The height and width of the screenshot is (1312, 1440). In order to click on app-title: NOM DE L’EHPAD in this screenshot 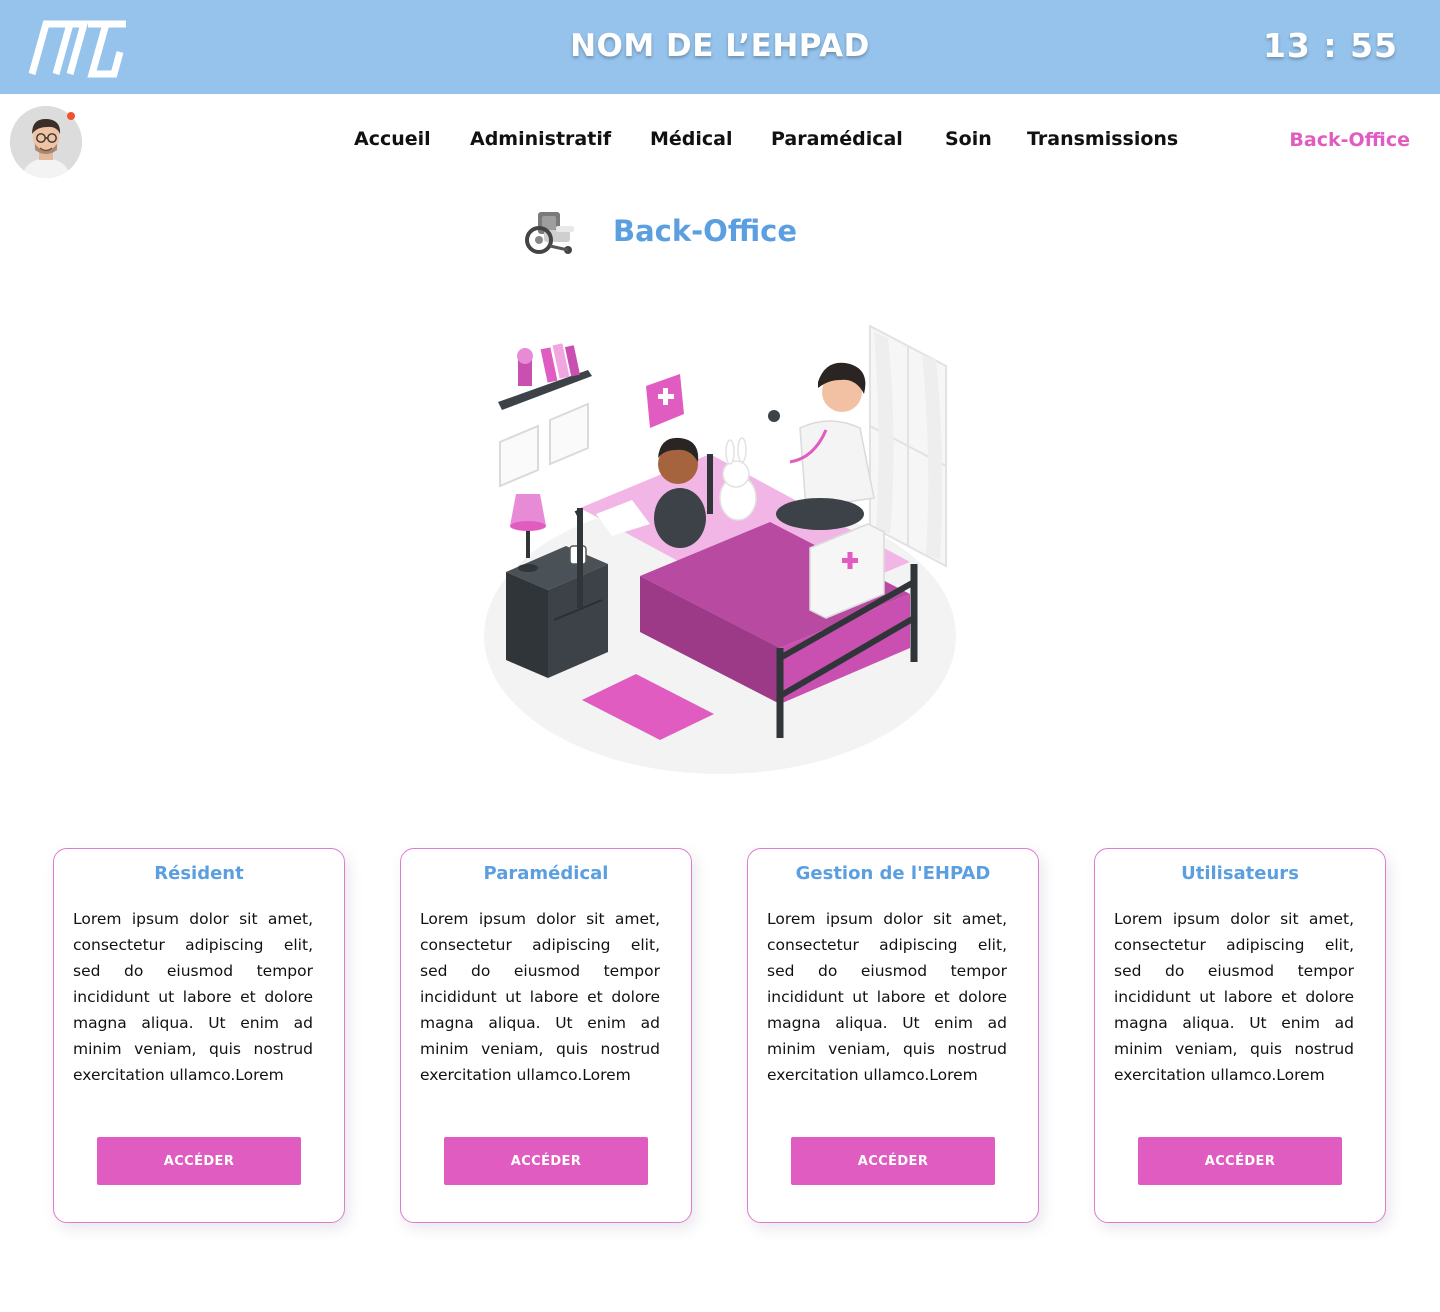, I will do `click(720, 46)`.